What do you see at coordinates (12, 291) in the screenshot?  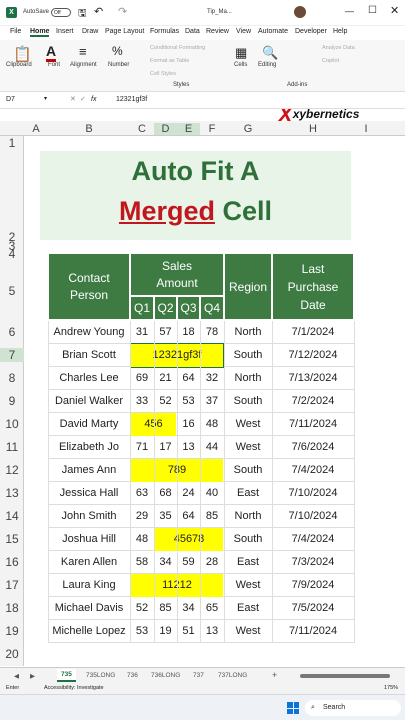 I see `row-header: 5` at bounding box center [12, 291].